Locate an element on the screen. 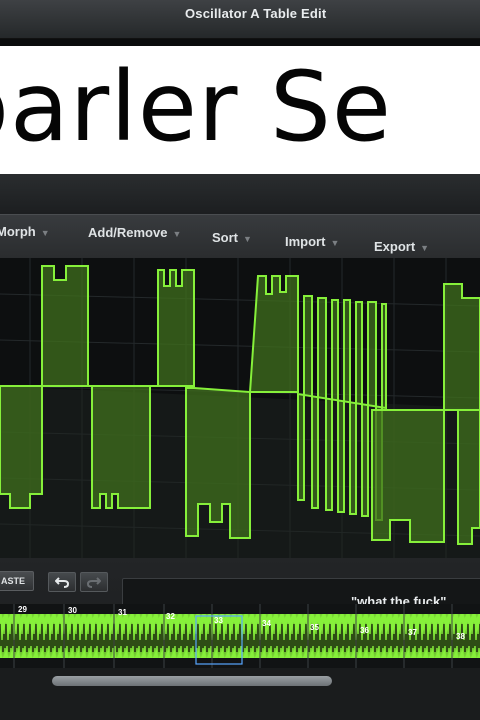 Image resolution: width=480 pixels, height=720 pixels. menu-sort: Sort ▼ is located at coordinates (232, 237).